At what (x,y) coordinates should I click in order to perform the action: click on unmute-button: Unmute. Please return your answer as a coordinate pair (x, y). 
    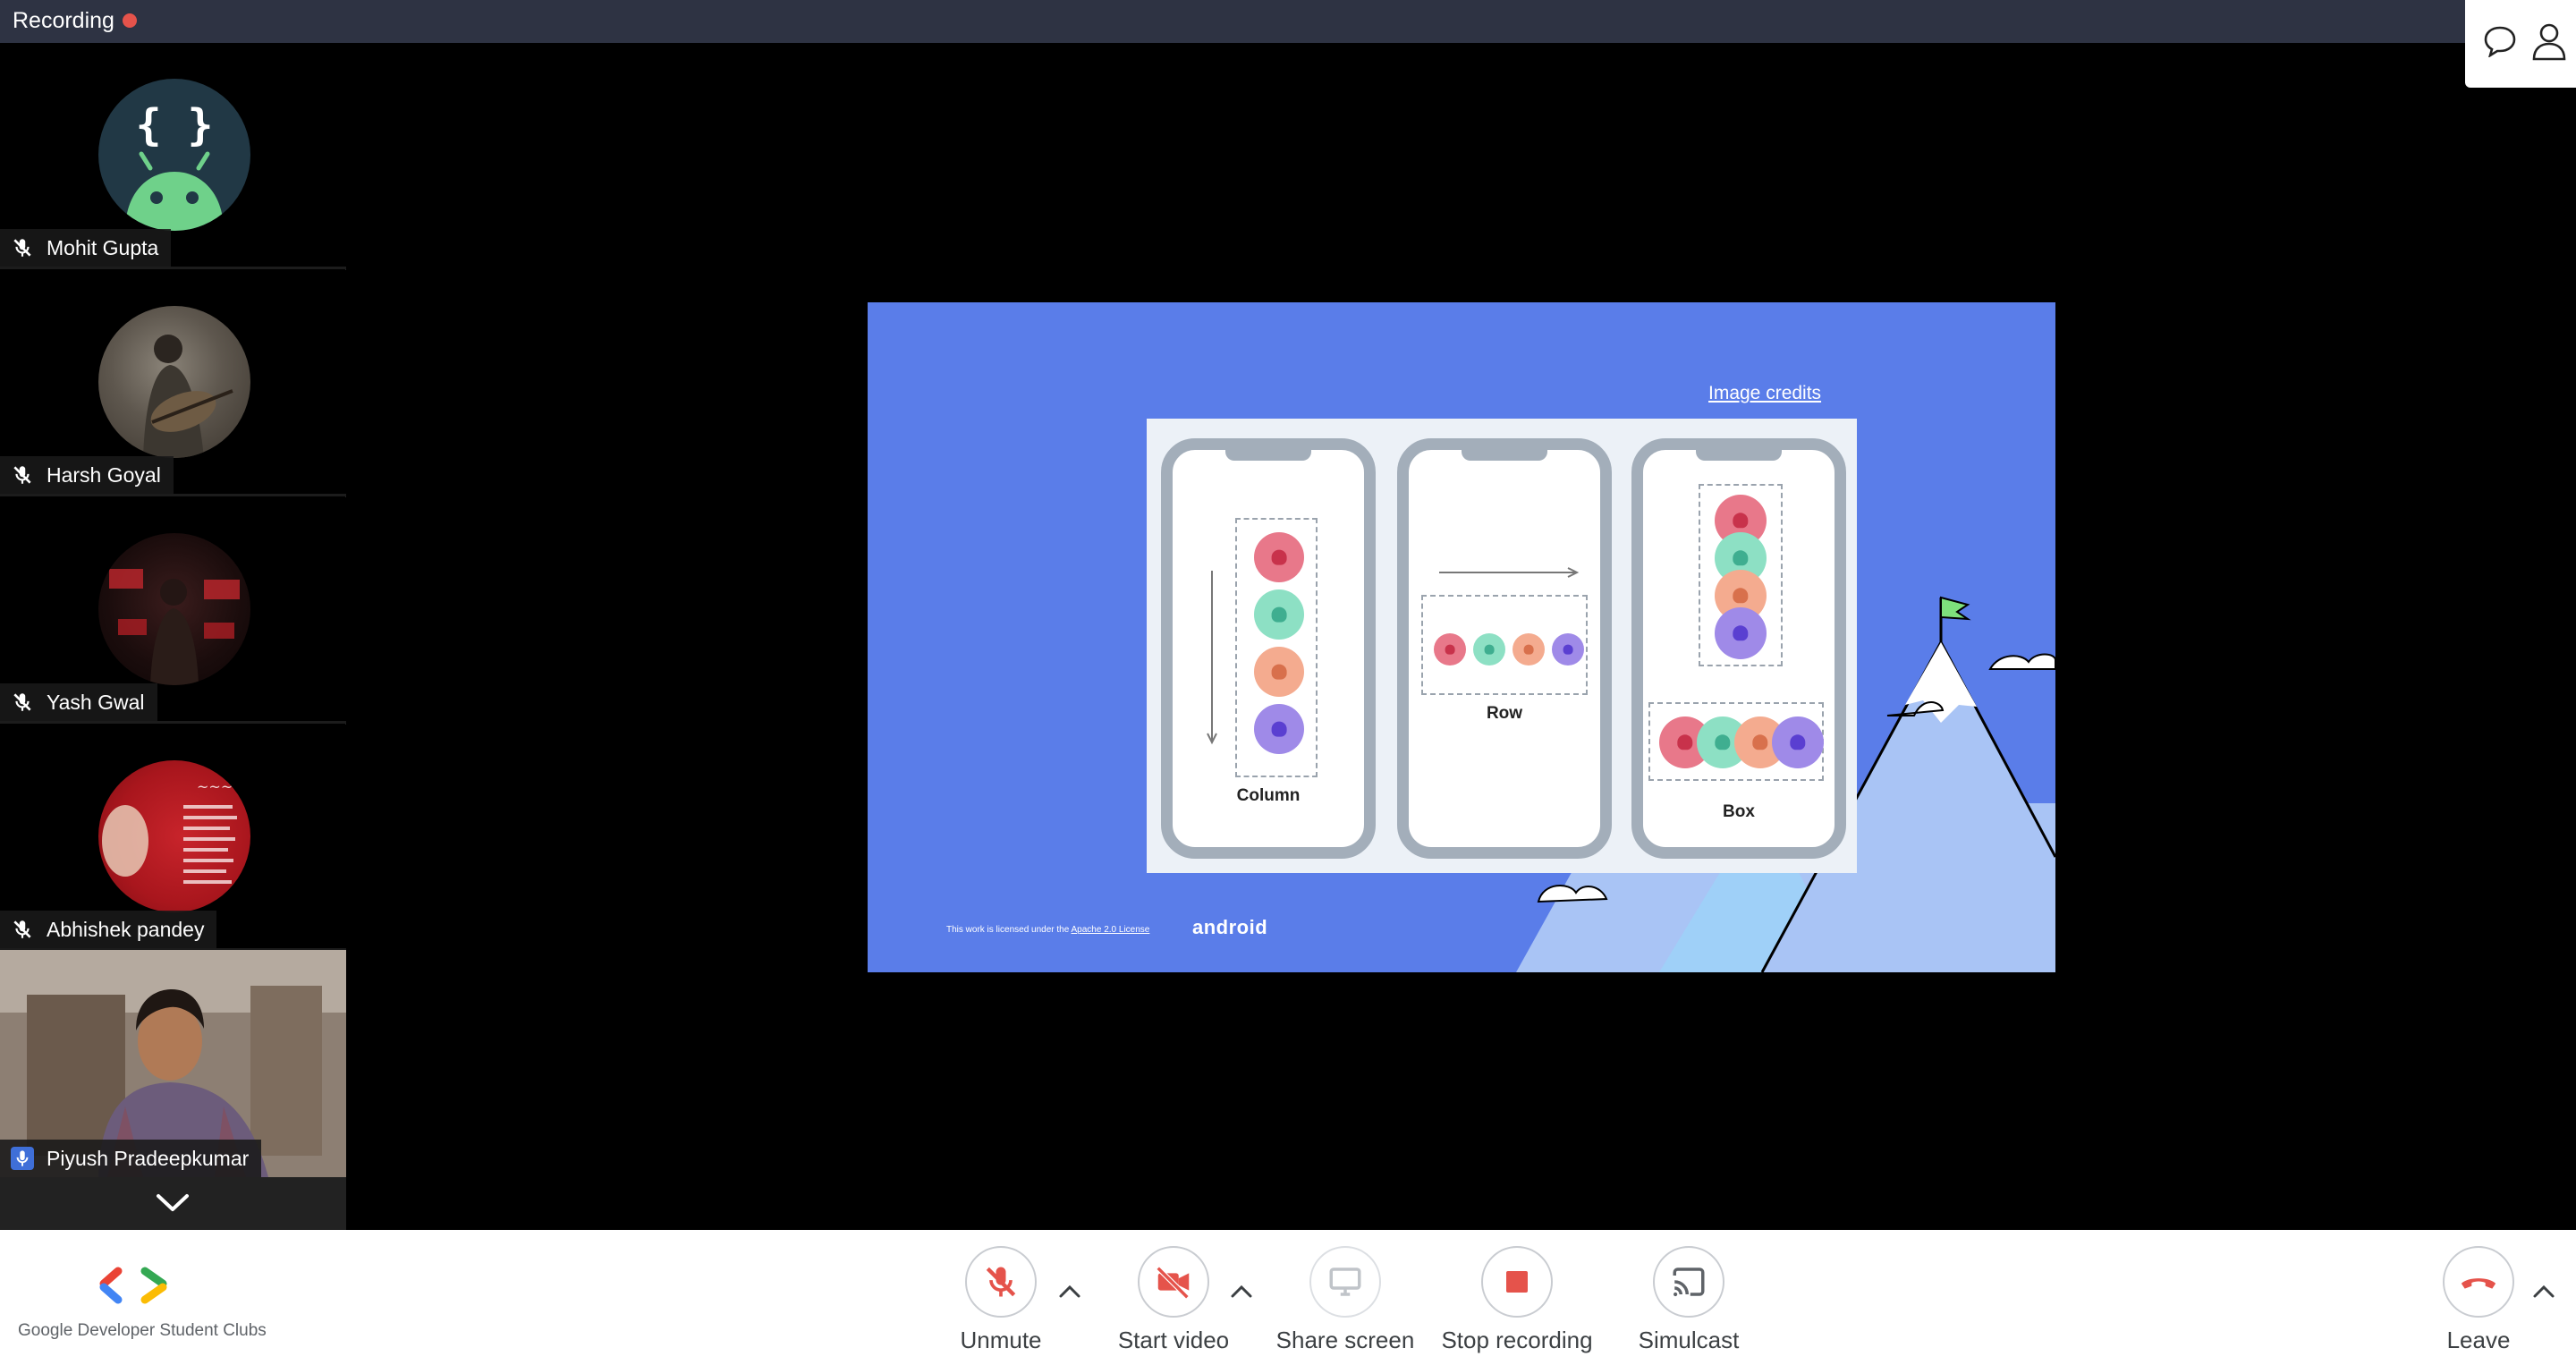
    Looking at the image, I should click on (1001, 1300).